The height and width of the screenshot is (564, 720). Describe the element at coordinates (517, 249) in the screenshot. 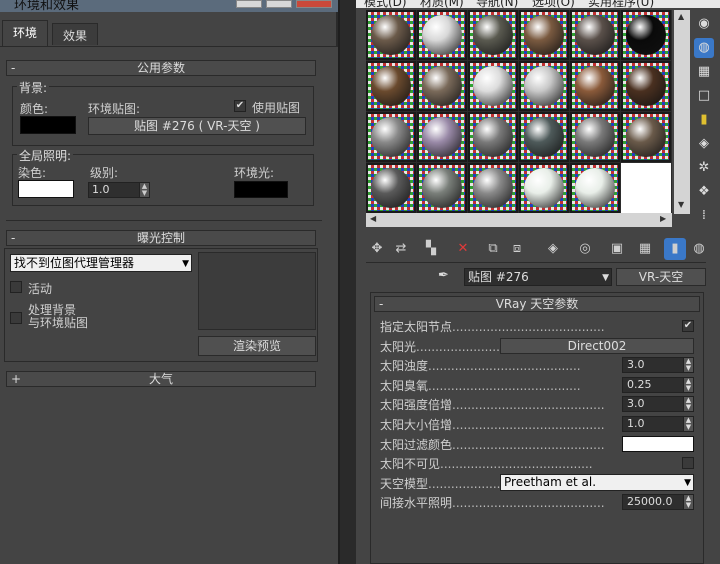

I see `make-unique-icon: ⧈` at that location.